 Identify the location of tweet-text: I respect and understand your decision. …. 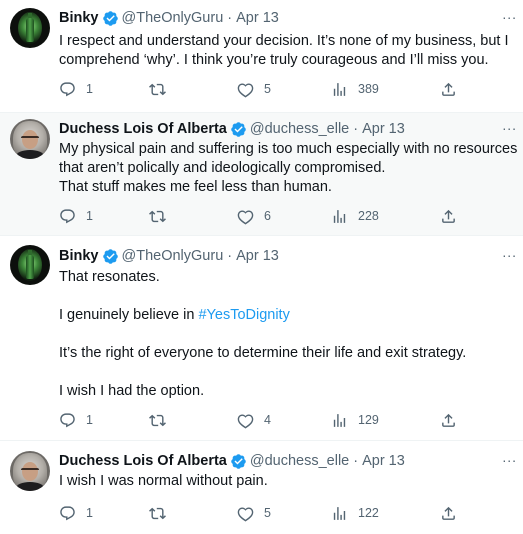
(289, 51).